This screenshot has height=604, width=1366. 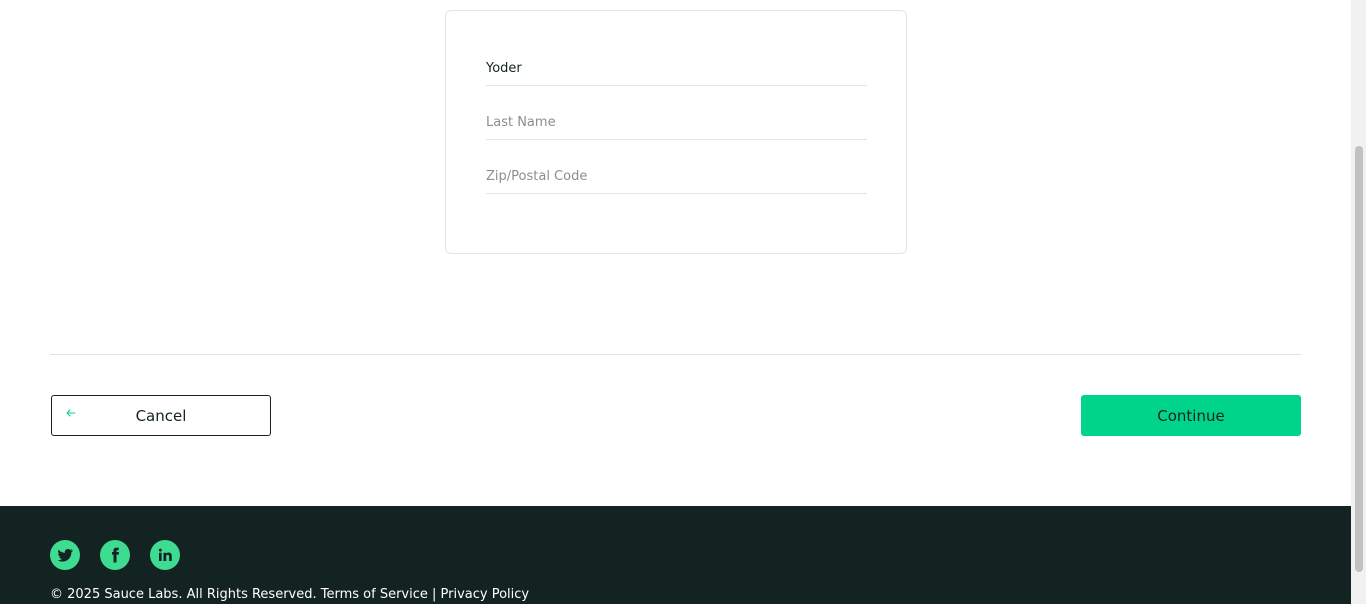 What do you see at coordinates (676, 179) in the screenshot?
I see `zip-code-input` at bounding box center [676, 179].